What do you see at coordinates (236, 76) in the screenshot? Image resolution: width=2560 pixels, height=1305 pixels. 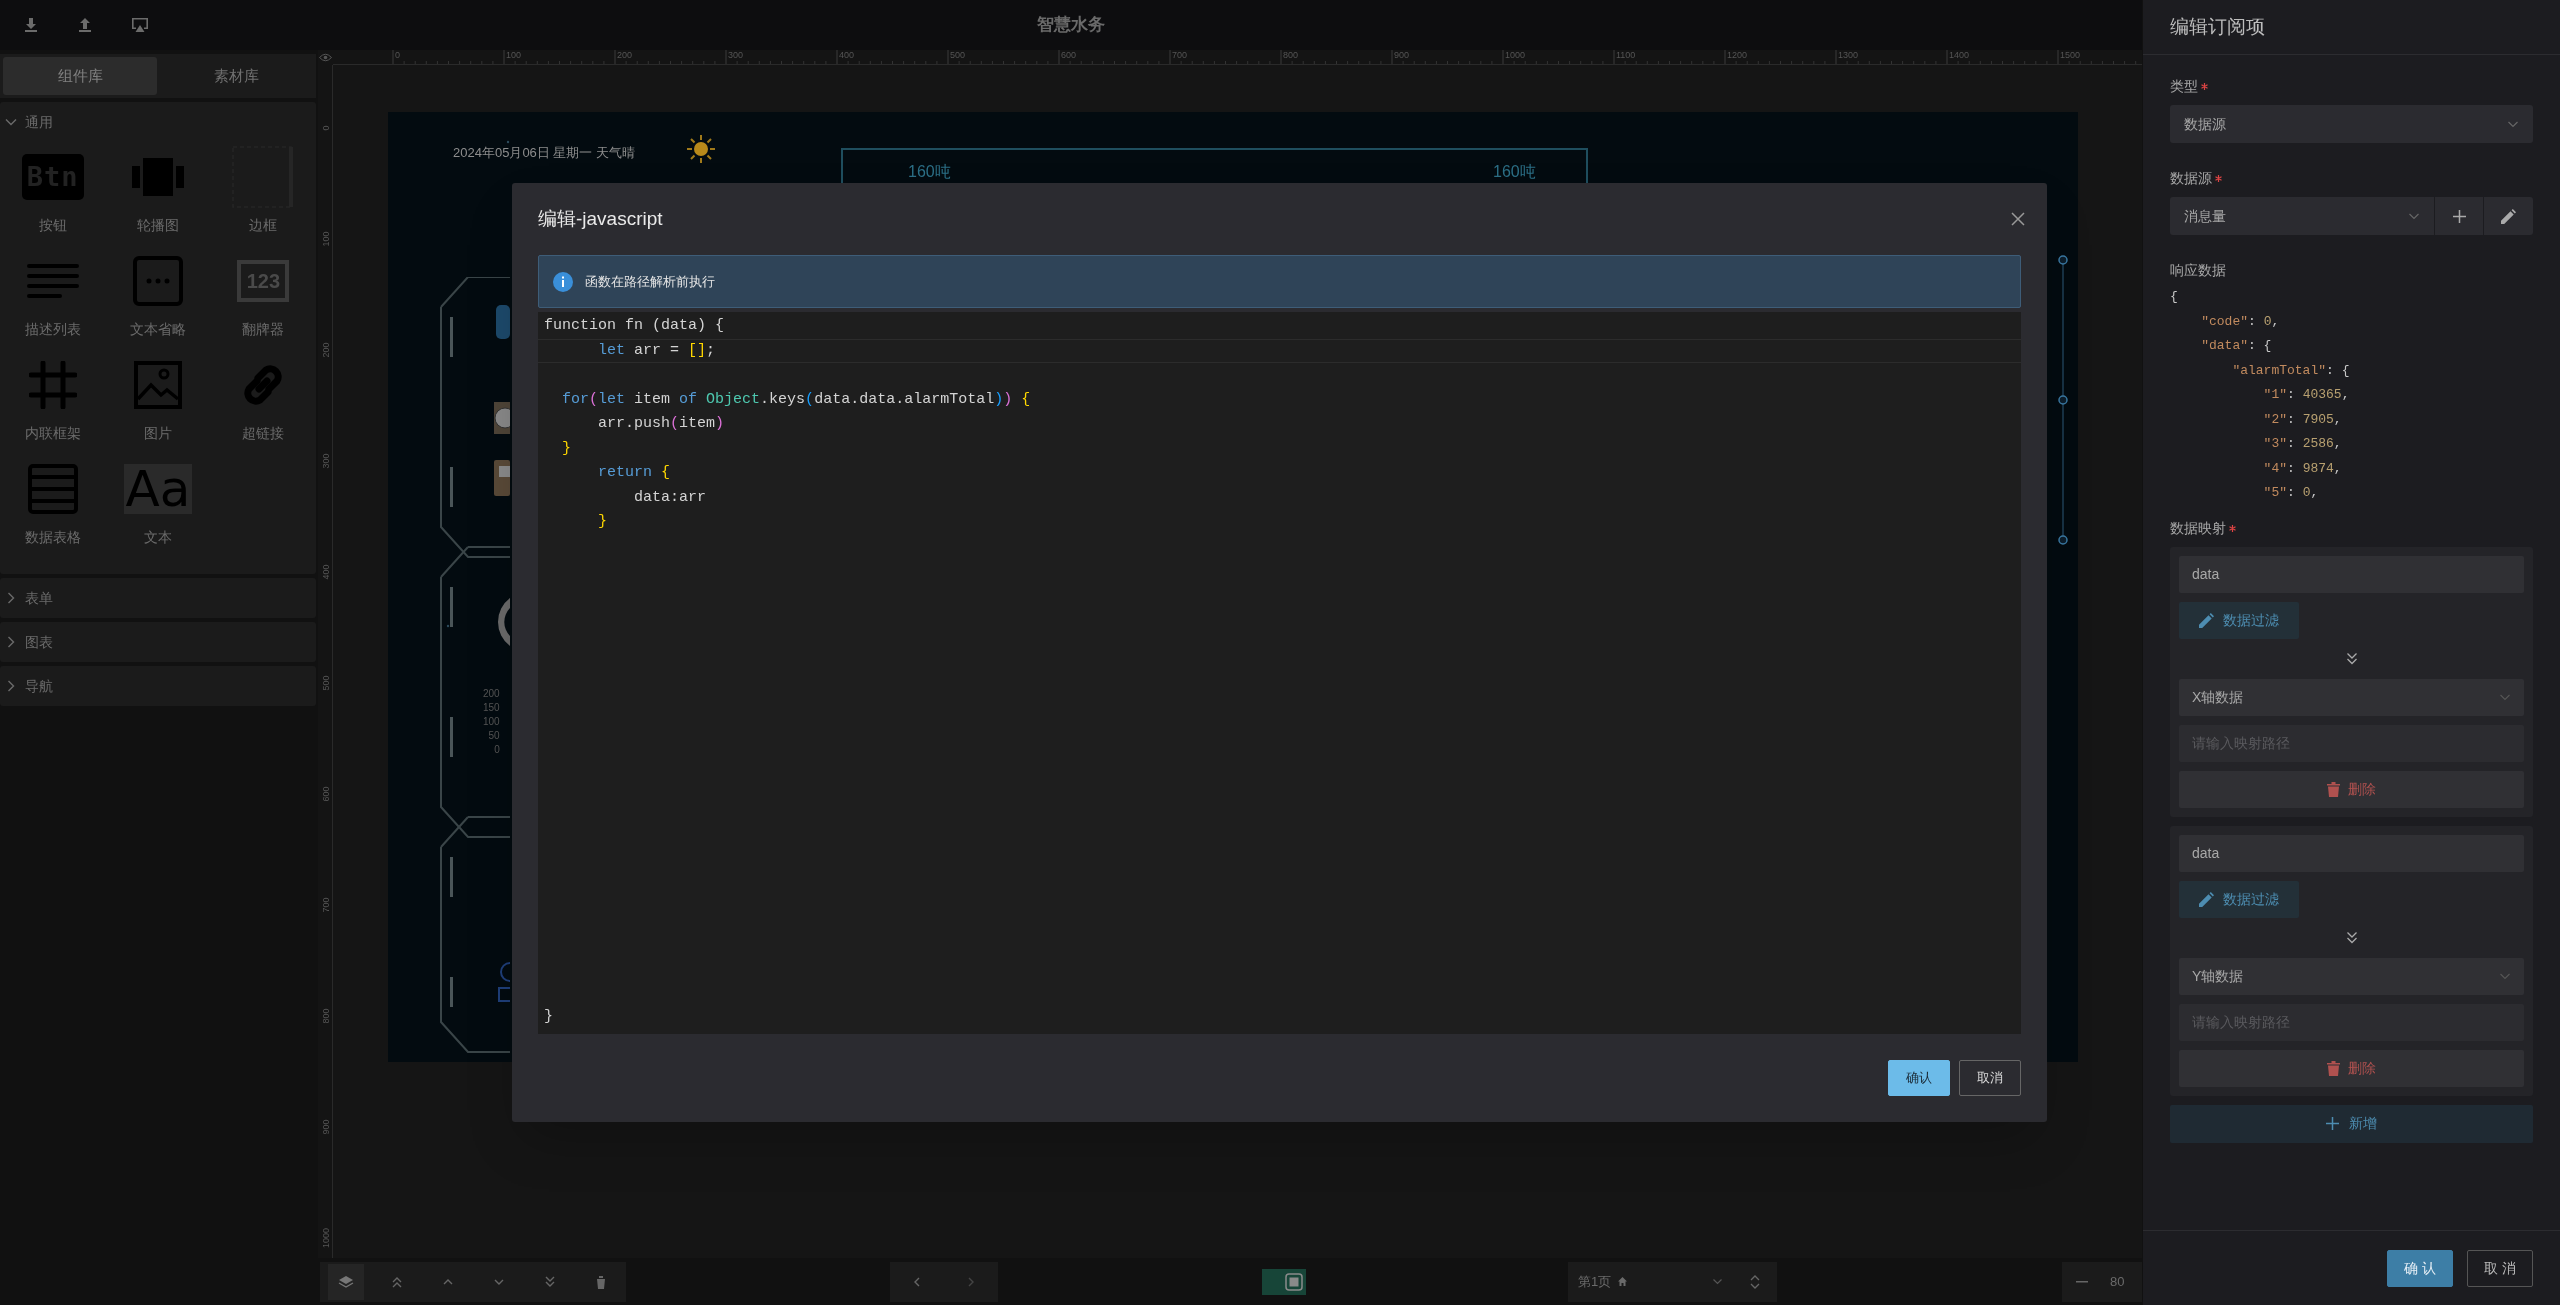 I see `library-tab: 素材库` at bounding box center [236, 76].